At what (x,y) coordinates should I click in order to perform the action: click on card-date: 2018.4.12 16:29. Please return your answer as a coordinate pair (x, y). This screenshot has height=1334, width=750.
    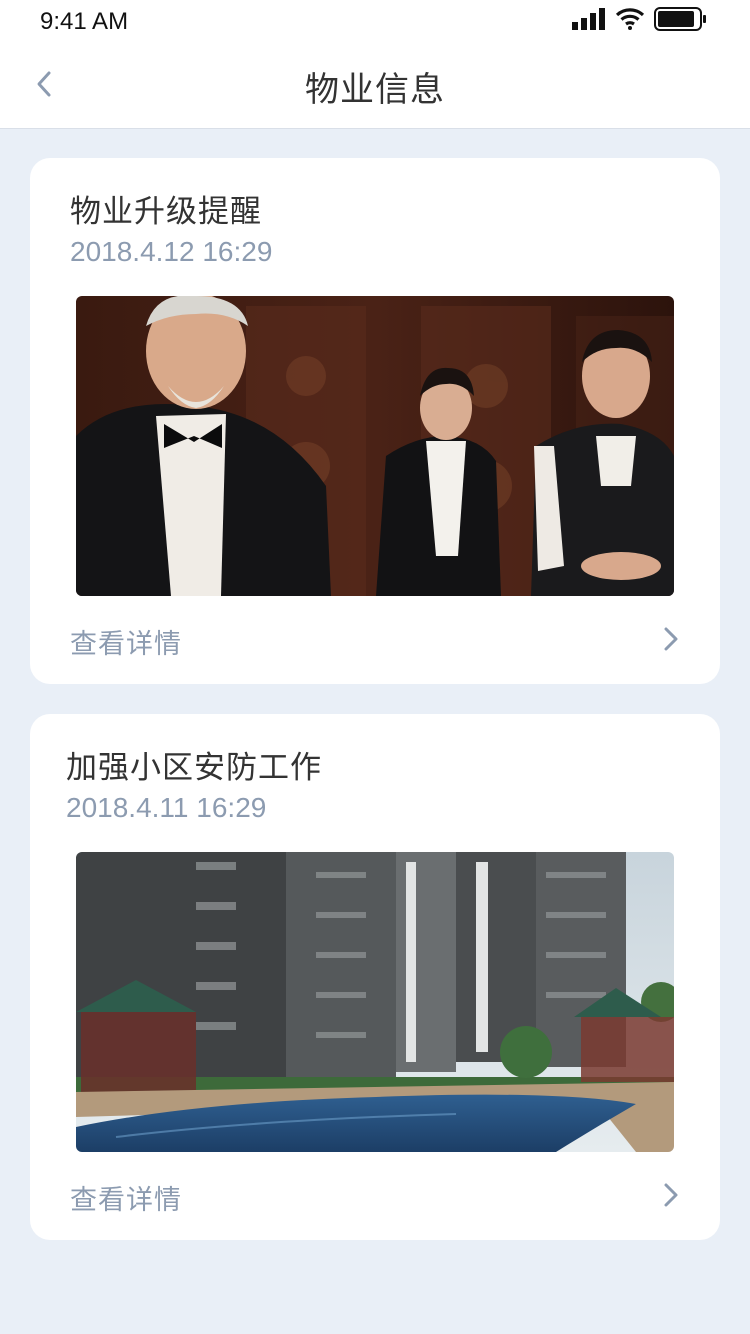
    Looking at the image, I should click on (171, 251).